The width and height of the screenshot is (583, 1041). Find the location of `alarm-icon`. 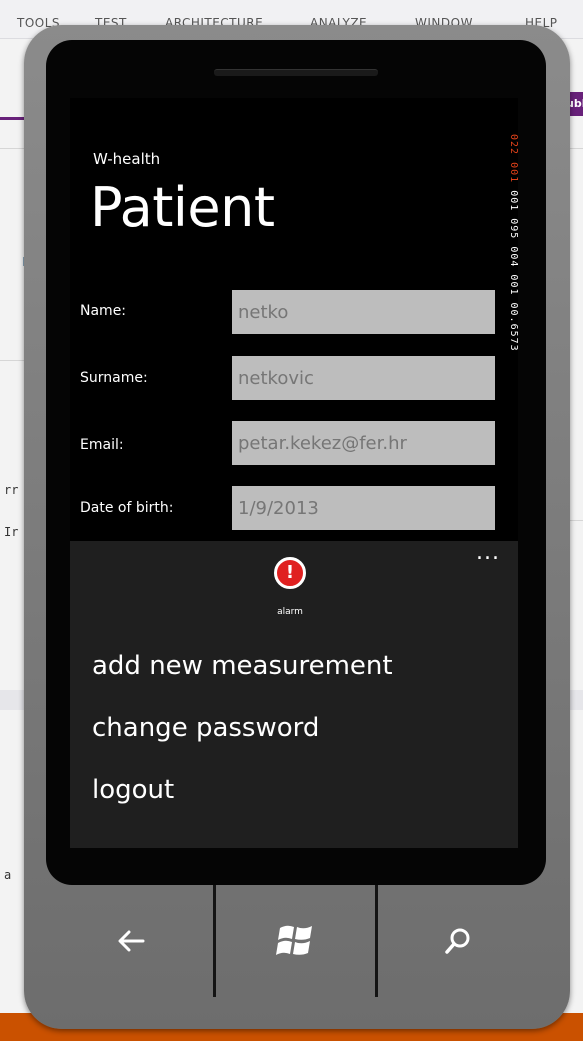

alarm-icon is located at coordinates (290, 573).